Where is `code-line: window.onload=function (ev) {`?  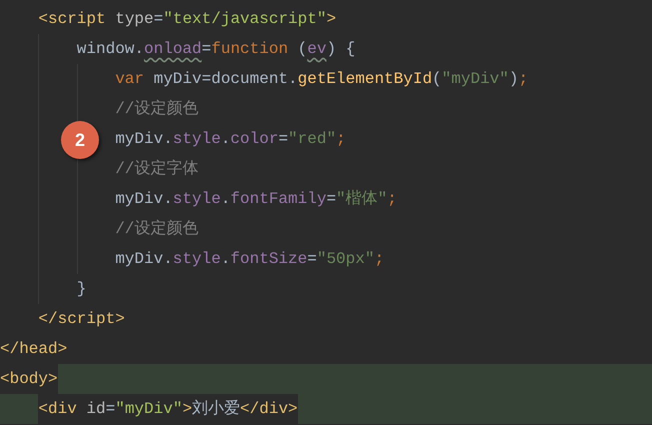 code-line: window.onload=function (ev) { is located at coordinates (326, 49).